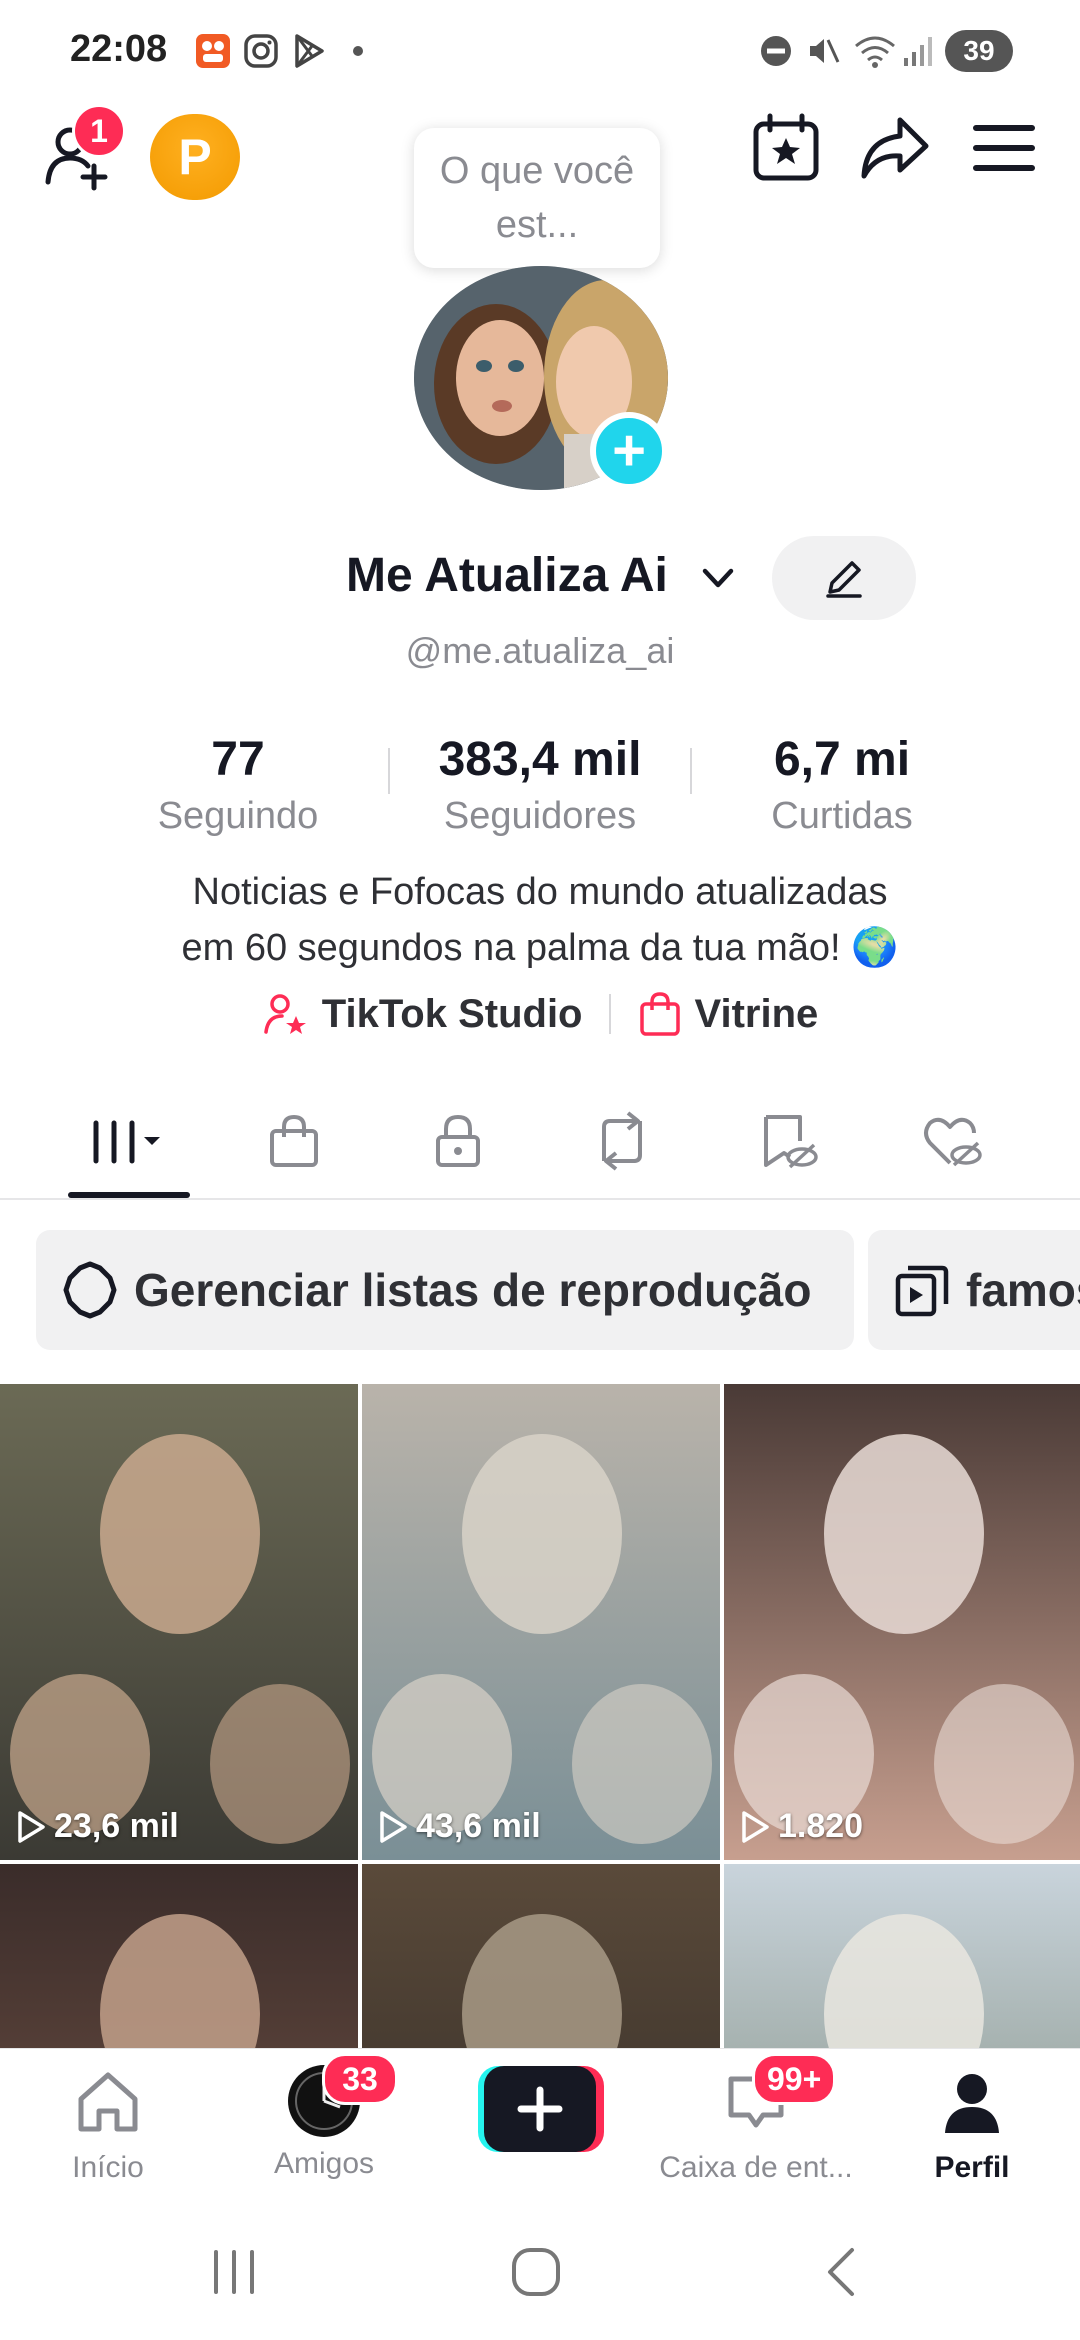 The height and width of the screenshot is (2340, 1080). I want to click on video-thumbnail: 1.820, so click(902, 1622).